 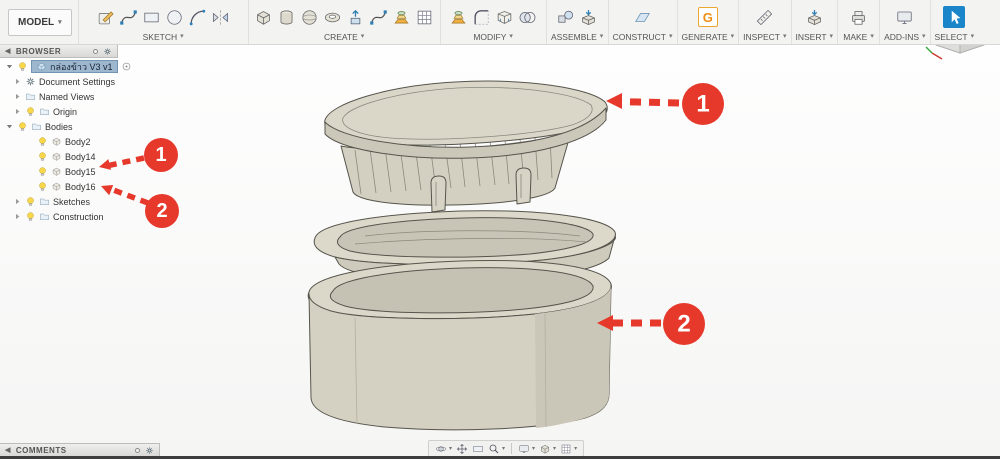 I want to click on browser-item-document-settings: Document Settings, so click(x=90, y=81).